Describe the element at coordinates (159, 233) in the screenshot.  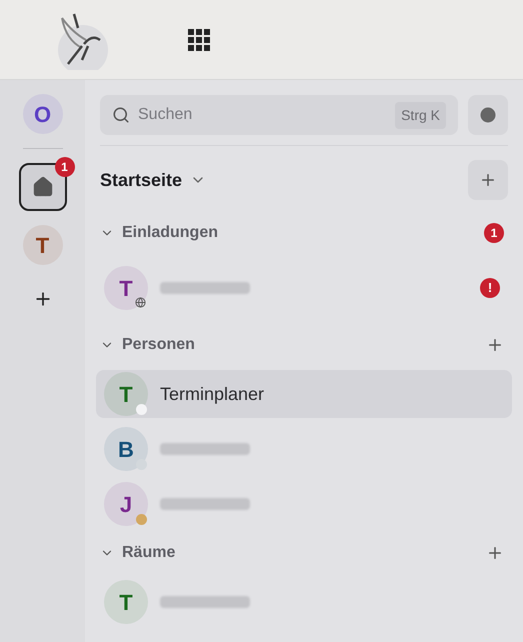
I see `section-toggle: Einladungen` at that location.